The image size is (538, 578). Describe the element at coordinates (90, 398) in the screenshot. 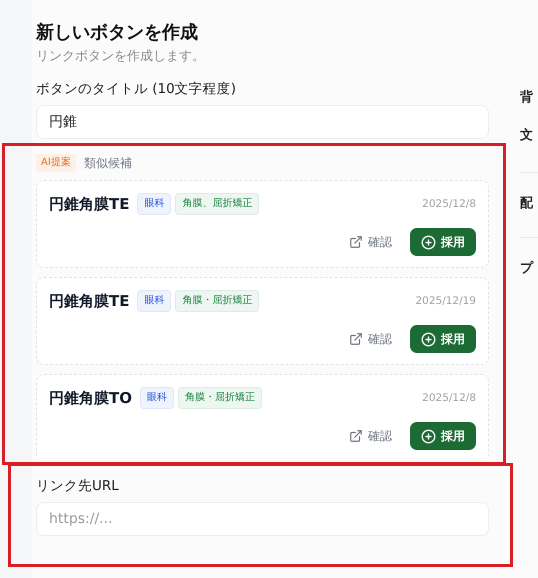

I see `suggestion-name: 円錐角膜TO` at that location.